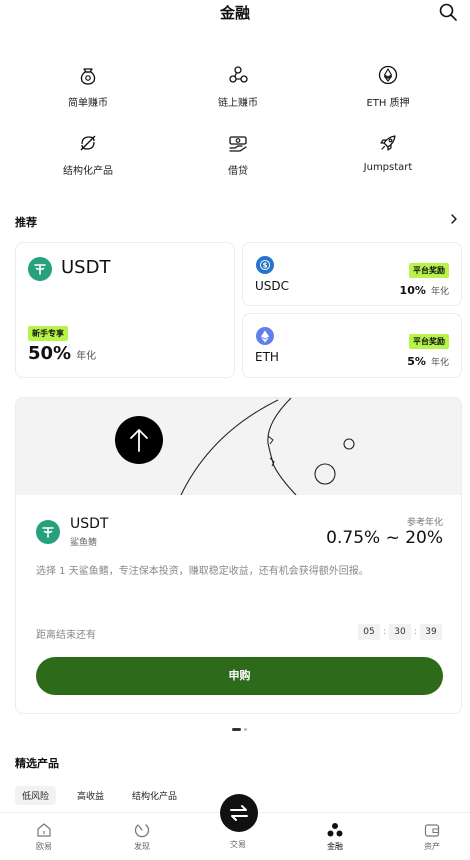 Image resolution: width=470 pixels, height=860 pixels. Describe the element at coordinates (50, 353) in the screenshot. I see `apy-value: 50%` at that location.